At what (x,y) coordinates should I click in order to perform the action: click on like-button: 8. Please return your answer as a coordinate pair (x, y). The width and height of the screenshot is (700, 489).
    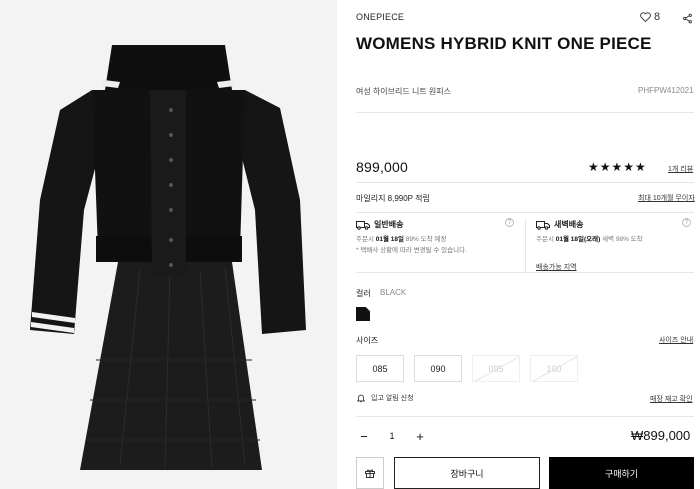
    Looking at the image, I should click on (650, 17).